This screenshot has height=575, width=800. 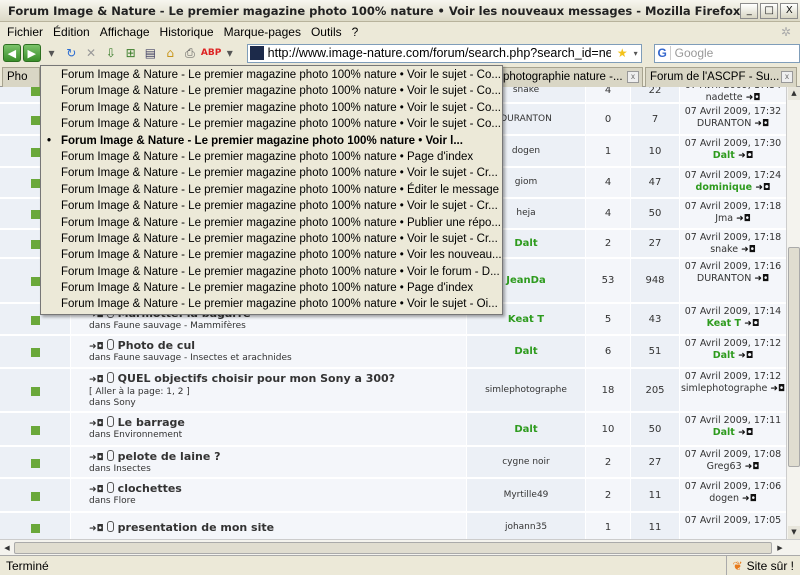 I want to click on menu-fichier: Fichier, so click(x=25, y=32).